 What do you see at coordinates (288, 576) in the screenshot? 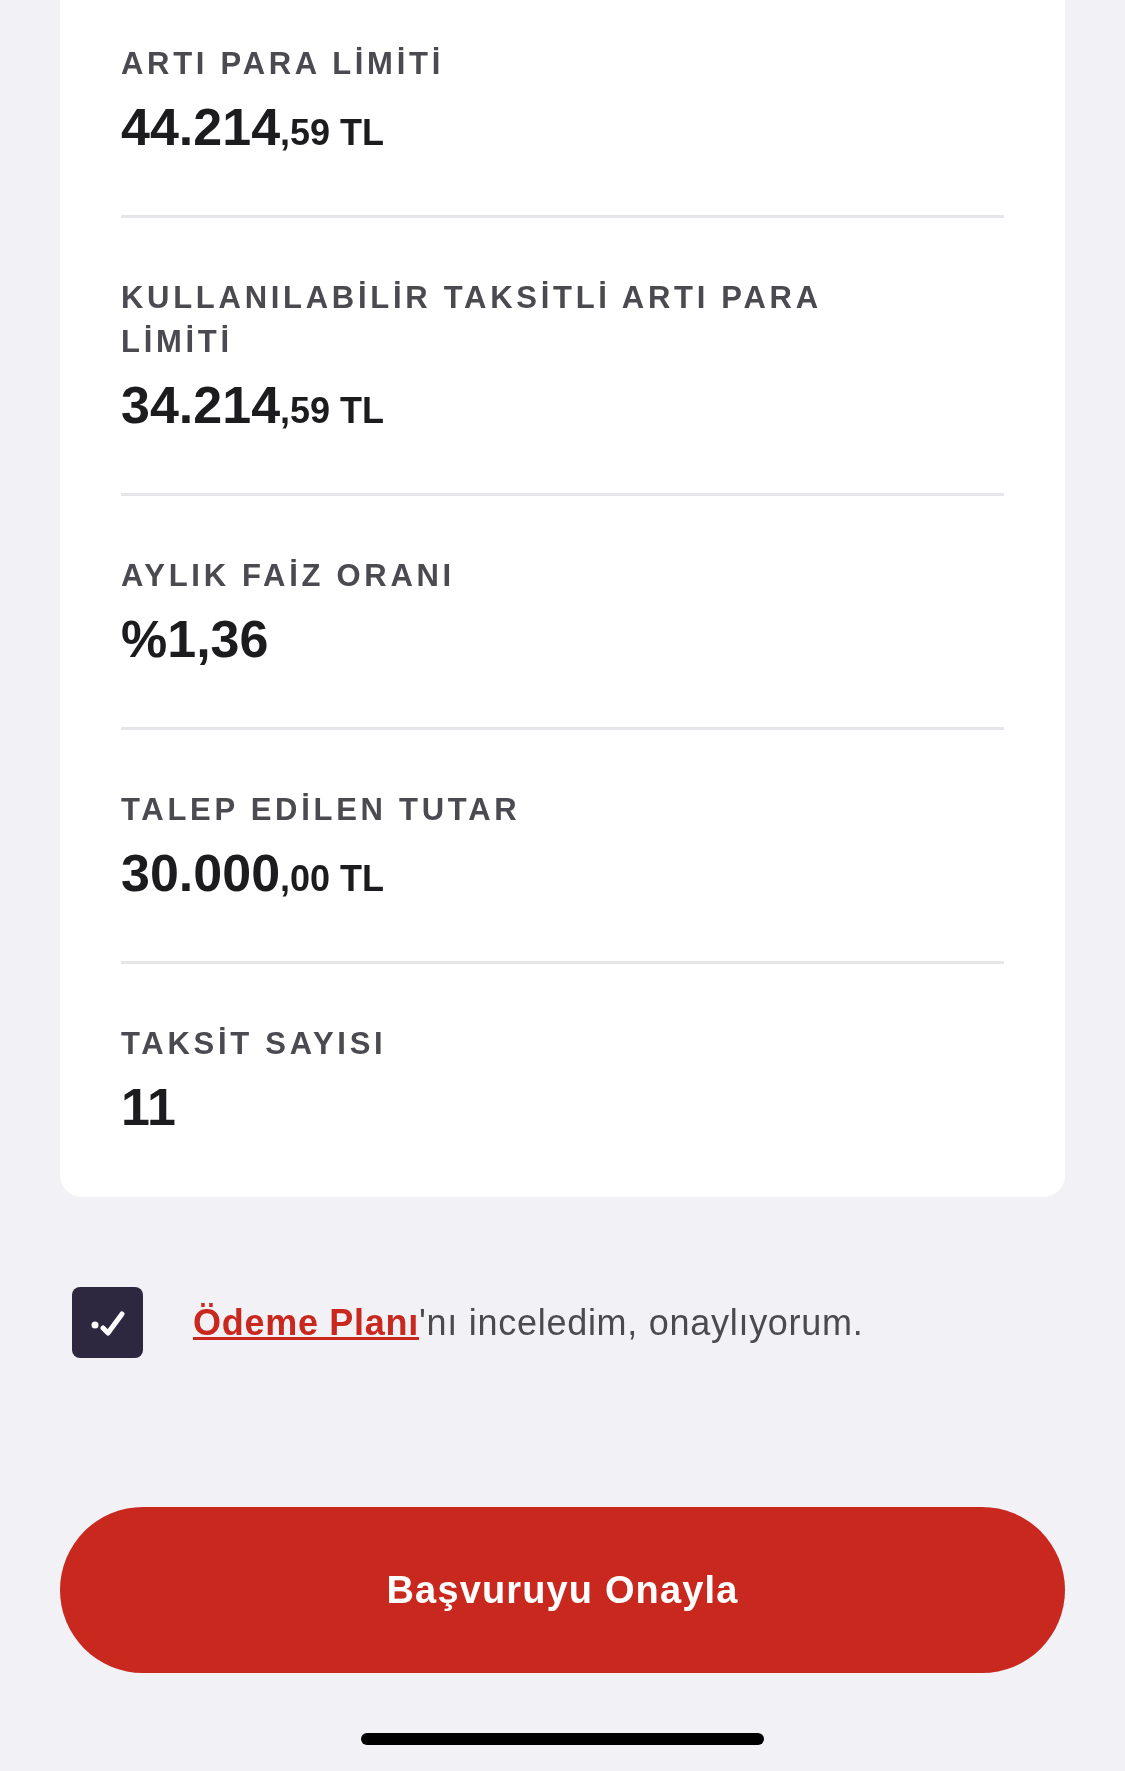
I see `field-label: AYLIK FAİZ ORANI` at bounding box center [288, 576].